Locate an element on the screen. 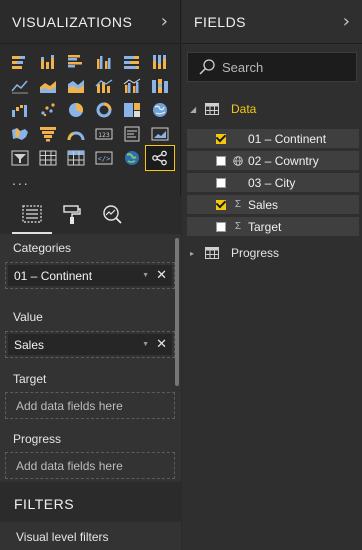  table-progress-name: Progress is located at coordinates (255, 253).